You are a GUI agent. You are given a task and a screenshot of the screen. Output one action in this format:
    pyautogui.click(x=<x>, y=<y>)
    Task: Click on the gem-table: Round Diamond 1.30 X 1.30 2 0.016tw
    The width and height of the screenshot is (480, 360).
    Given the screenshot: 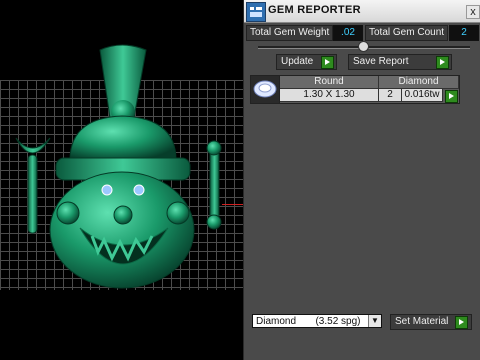 What is the action you would take?
    pyautogui.click(x=355, y=89)
    